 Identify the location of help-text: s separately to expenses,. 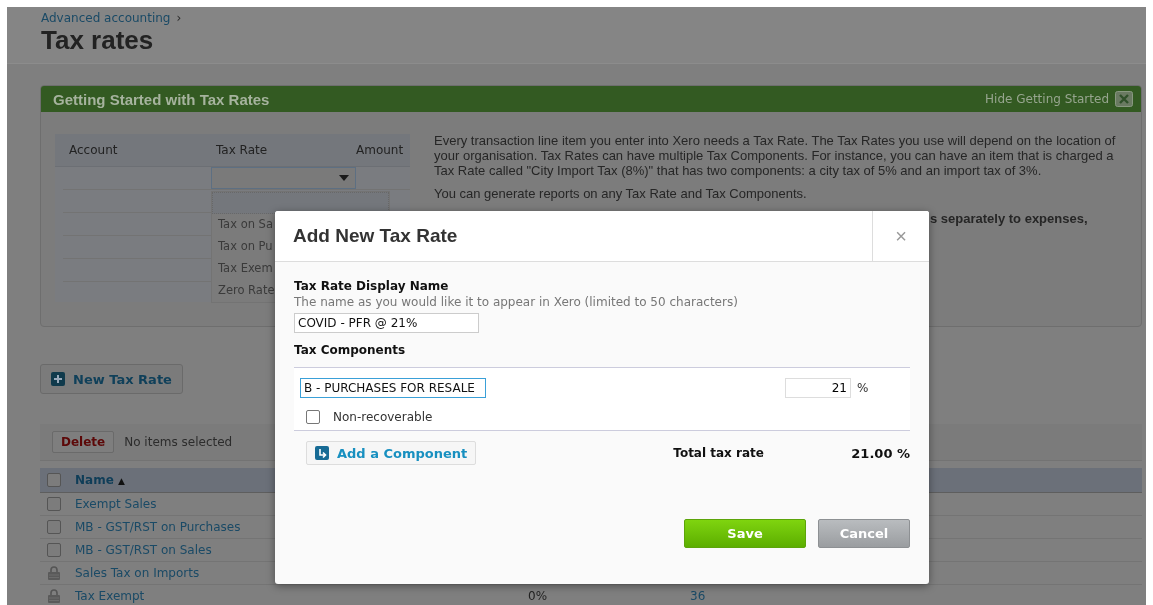
(1009, 219).